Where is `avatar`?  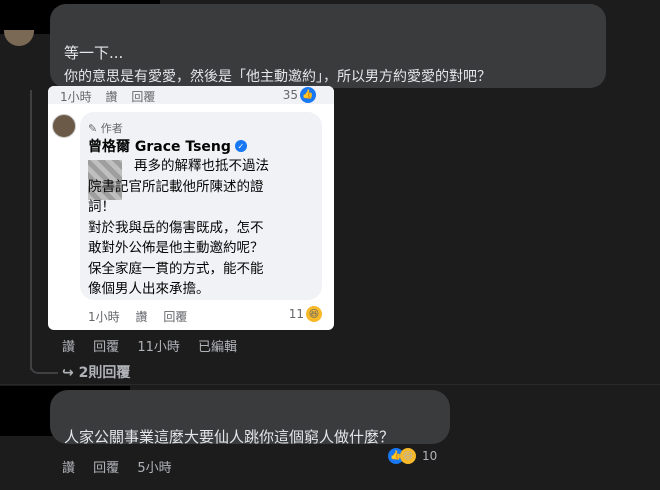 avatar is located at coordinates (19, 38).